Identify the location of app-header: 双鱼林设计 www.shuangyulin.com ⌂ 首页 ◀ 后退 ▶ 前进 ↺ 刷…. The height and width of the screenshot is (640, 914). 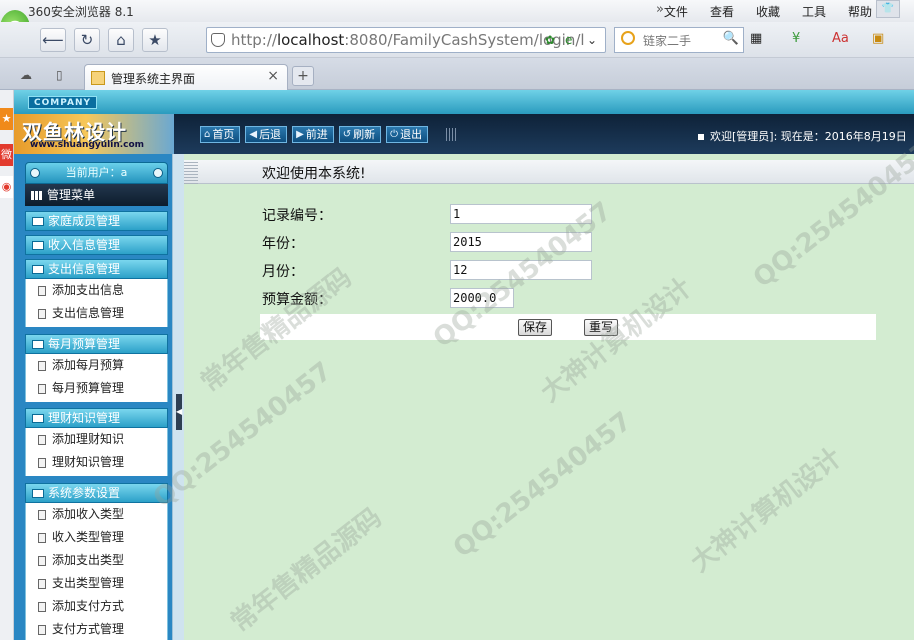
(464, 134).